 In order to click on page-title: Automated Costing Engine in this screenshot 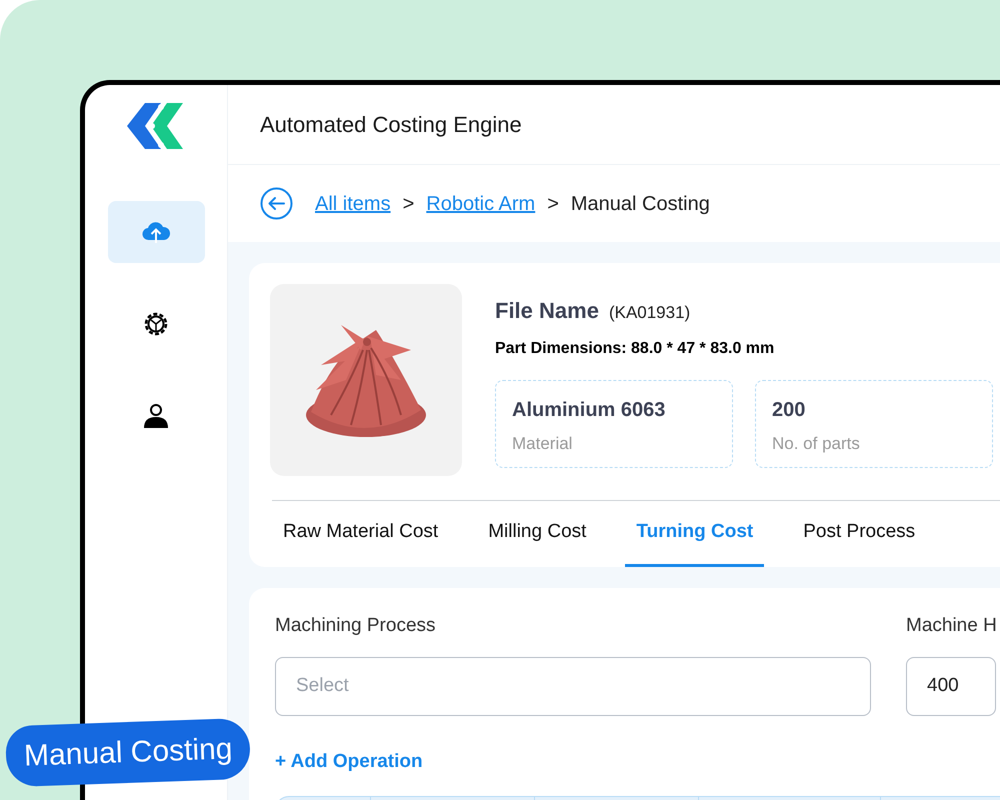, I will do `click(391, 125)`.